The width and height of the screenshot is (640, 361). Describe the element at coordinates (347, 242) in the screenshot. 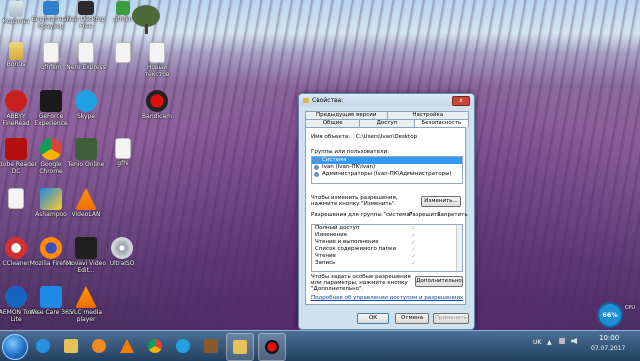

I see `permission-name: Чтение и выполнение` at that location.